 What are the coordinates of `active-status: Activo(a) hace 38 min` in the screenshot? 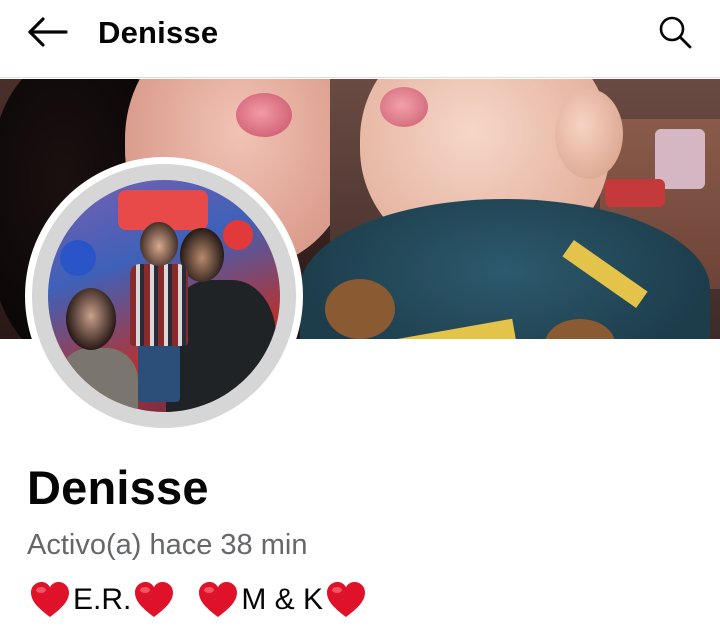 It's located at (167, 545).